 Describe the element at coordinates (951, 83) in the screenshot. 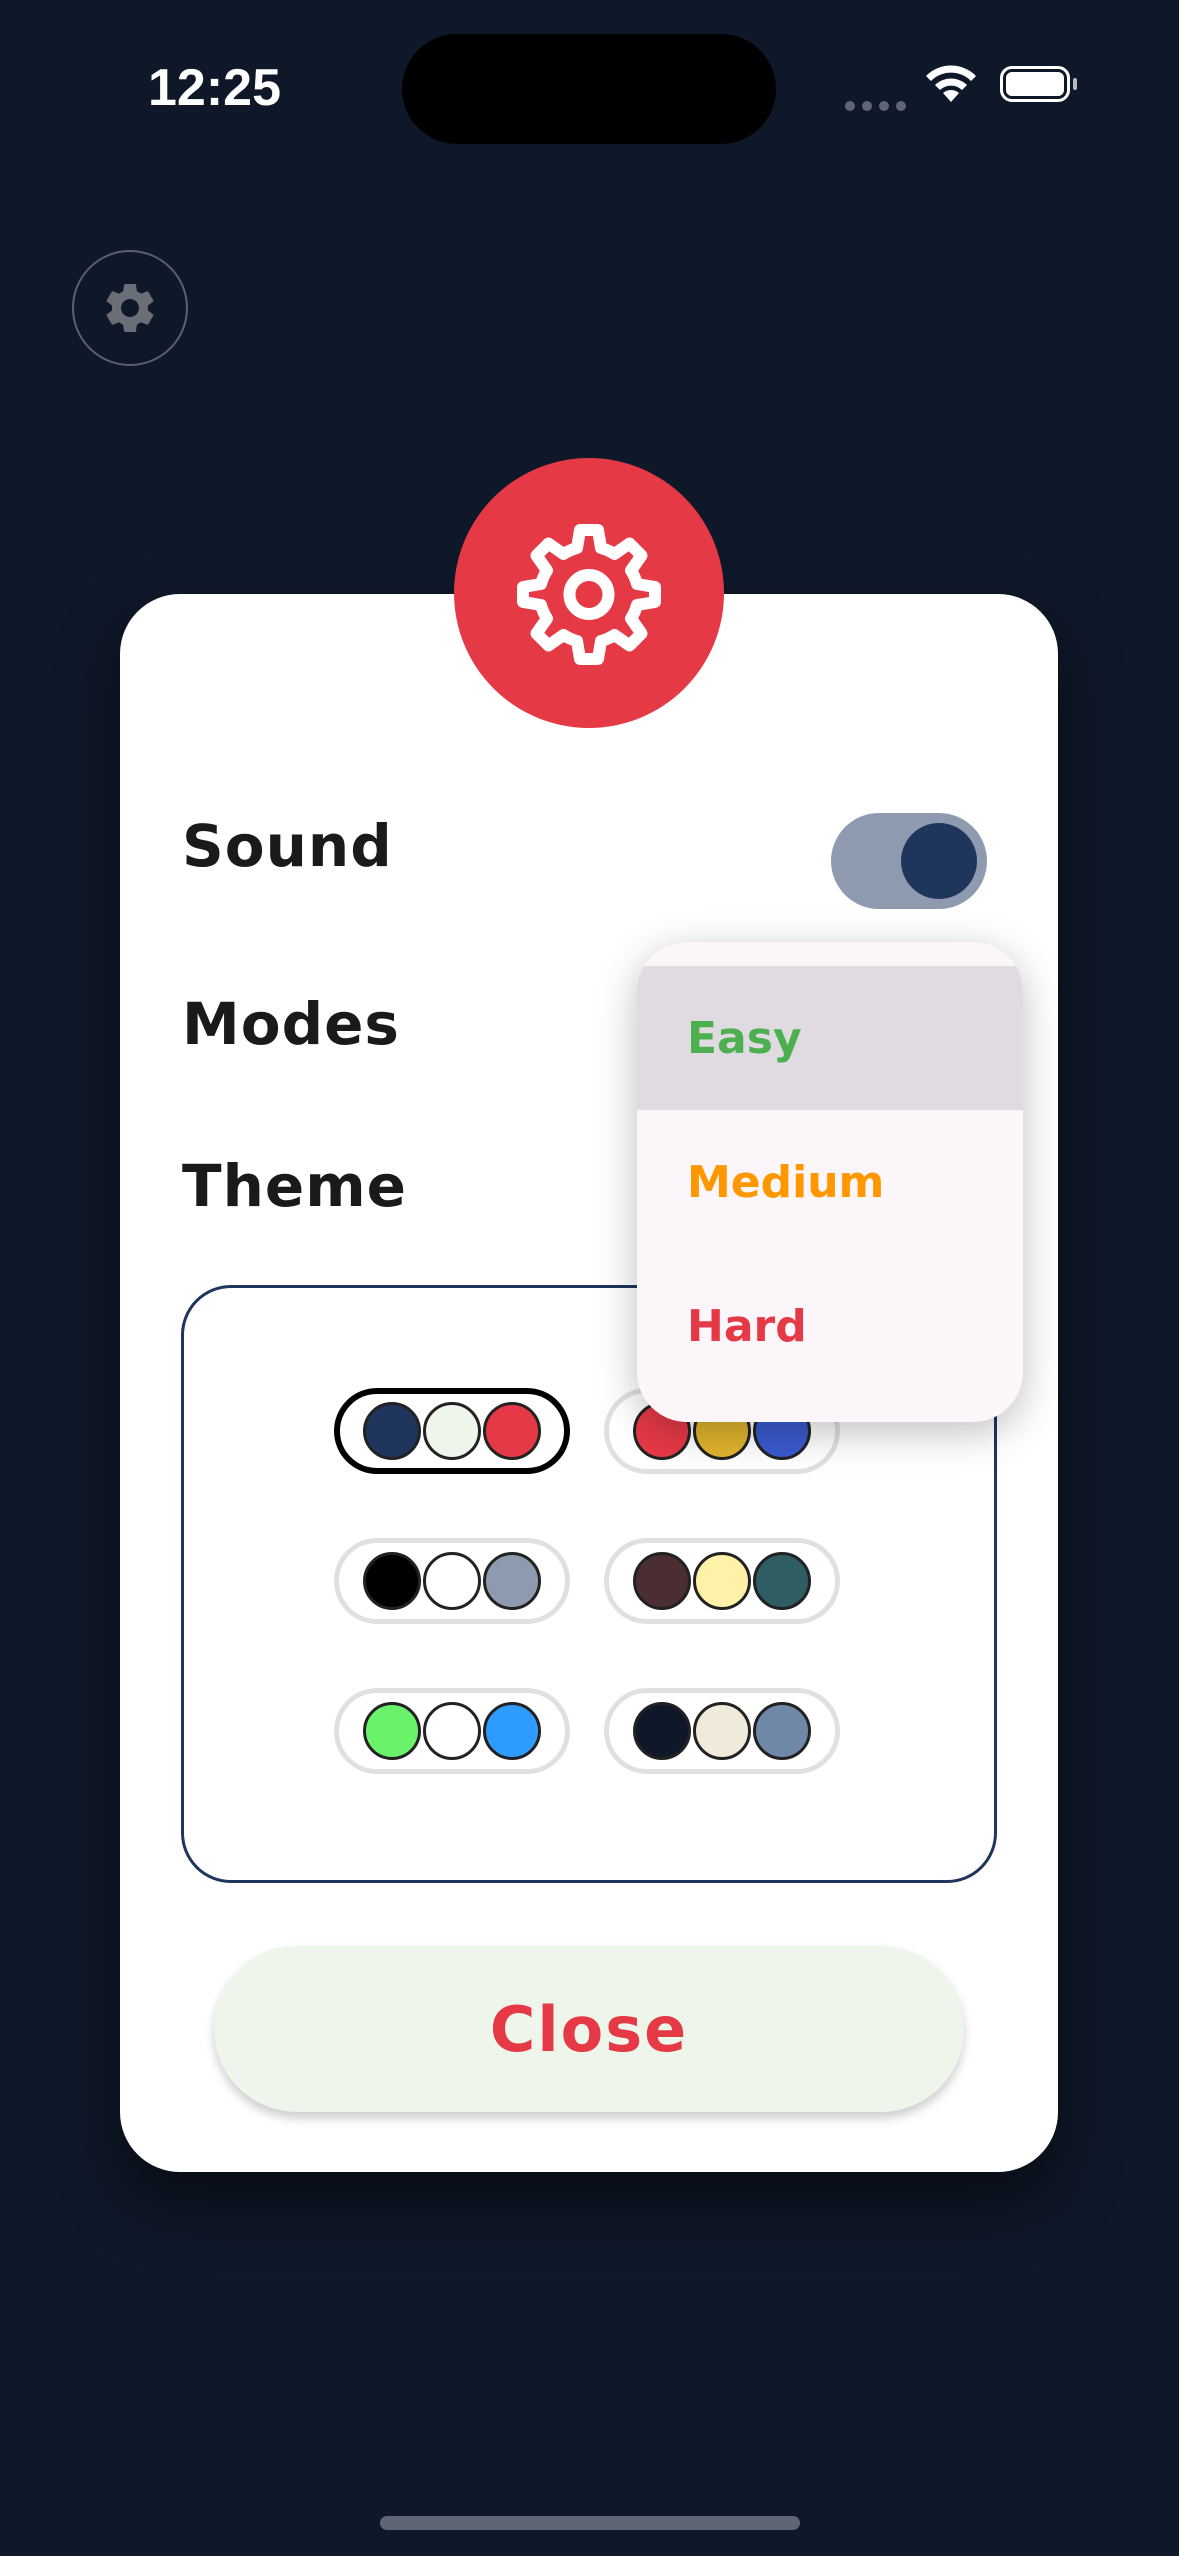

I see `wifi-icon` at that location.